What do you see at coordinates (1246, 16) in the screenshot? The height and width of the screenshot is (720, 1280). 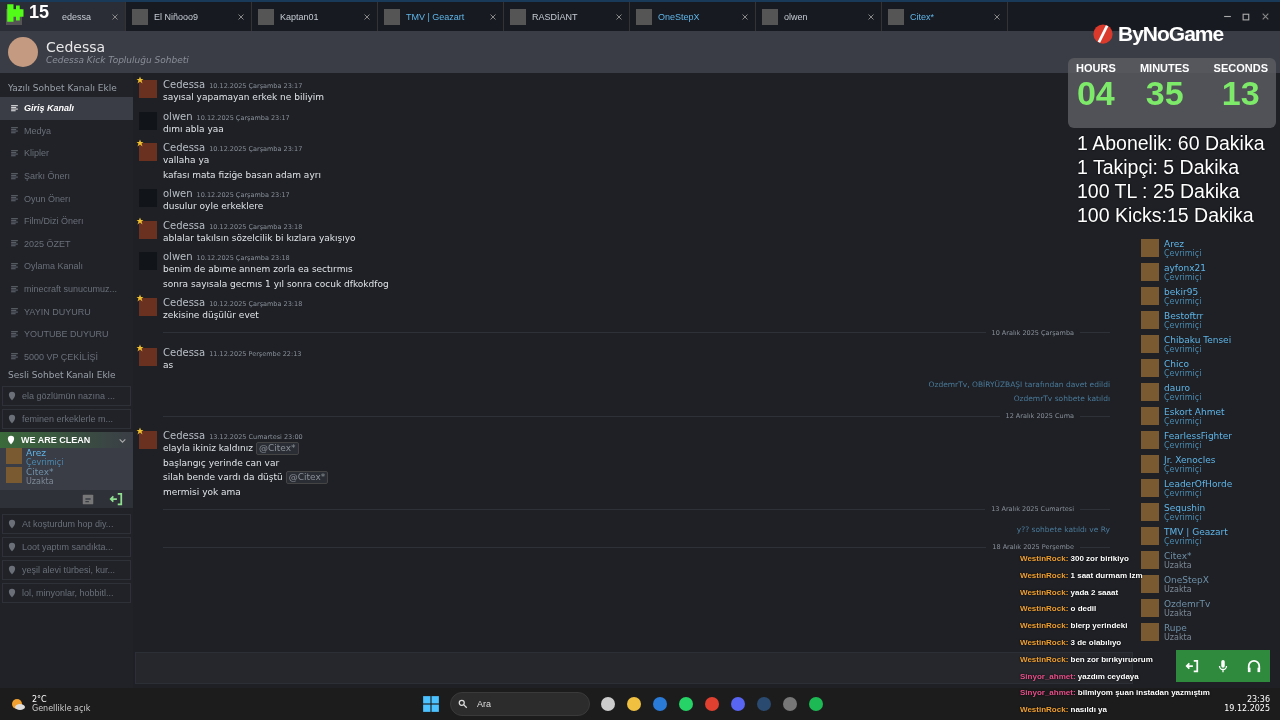 I see `restore-icon` at bounding box center [1246, 16].